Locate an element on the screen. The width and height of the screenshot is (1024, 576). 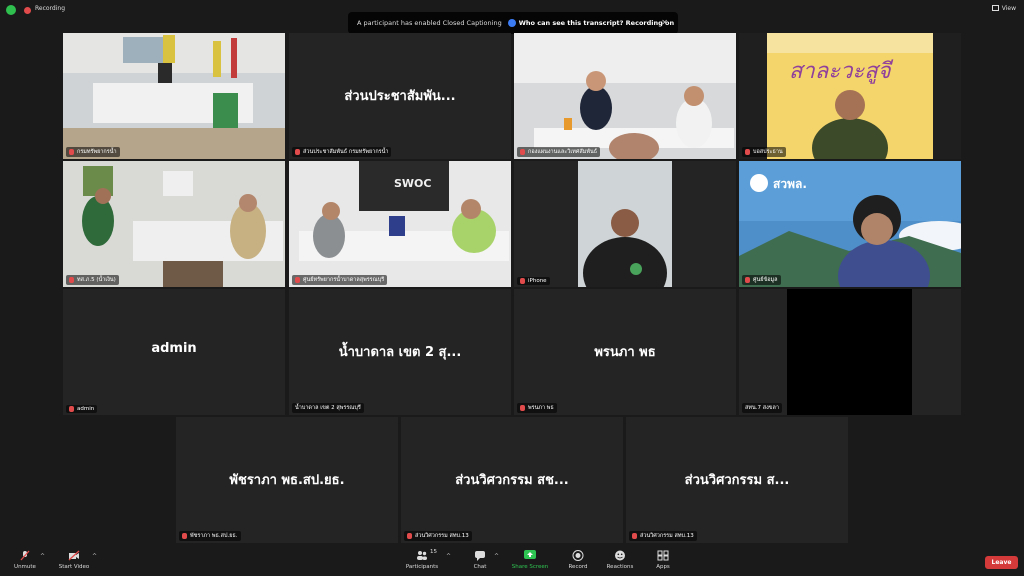
participants-label: Participants is located at coordinates (422, 567).